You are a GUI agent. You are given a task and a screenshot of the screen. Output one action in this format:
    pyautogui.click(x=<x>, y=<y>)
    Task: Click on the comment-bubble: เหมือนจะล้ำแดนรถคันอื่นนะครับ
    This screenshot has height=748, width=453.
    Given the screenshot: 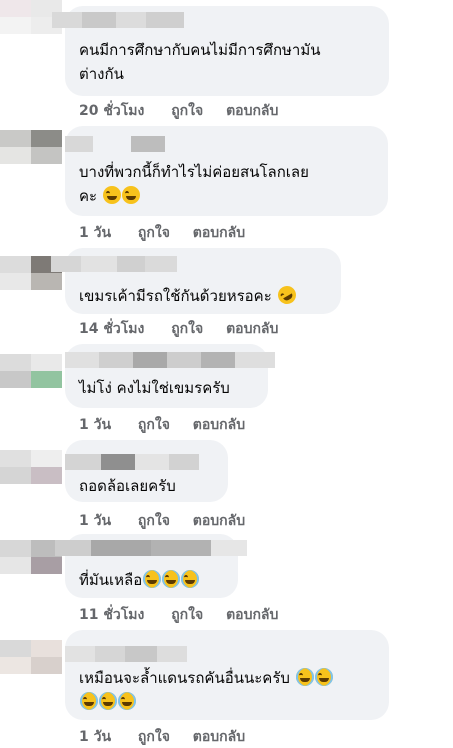 What is the action you would take?
    pyautogui.click(x=227, y=675)
    